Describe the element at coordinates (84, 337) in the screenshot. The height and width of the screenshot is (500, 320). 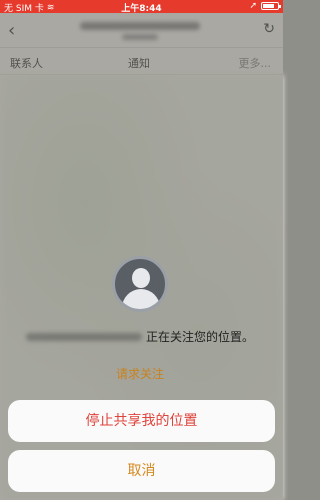
I see `follower-email-blurred` at that location.